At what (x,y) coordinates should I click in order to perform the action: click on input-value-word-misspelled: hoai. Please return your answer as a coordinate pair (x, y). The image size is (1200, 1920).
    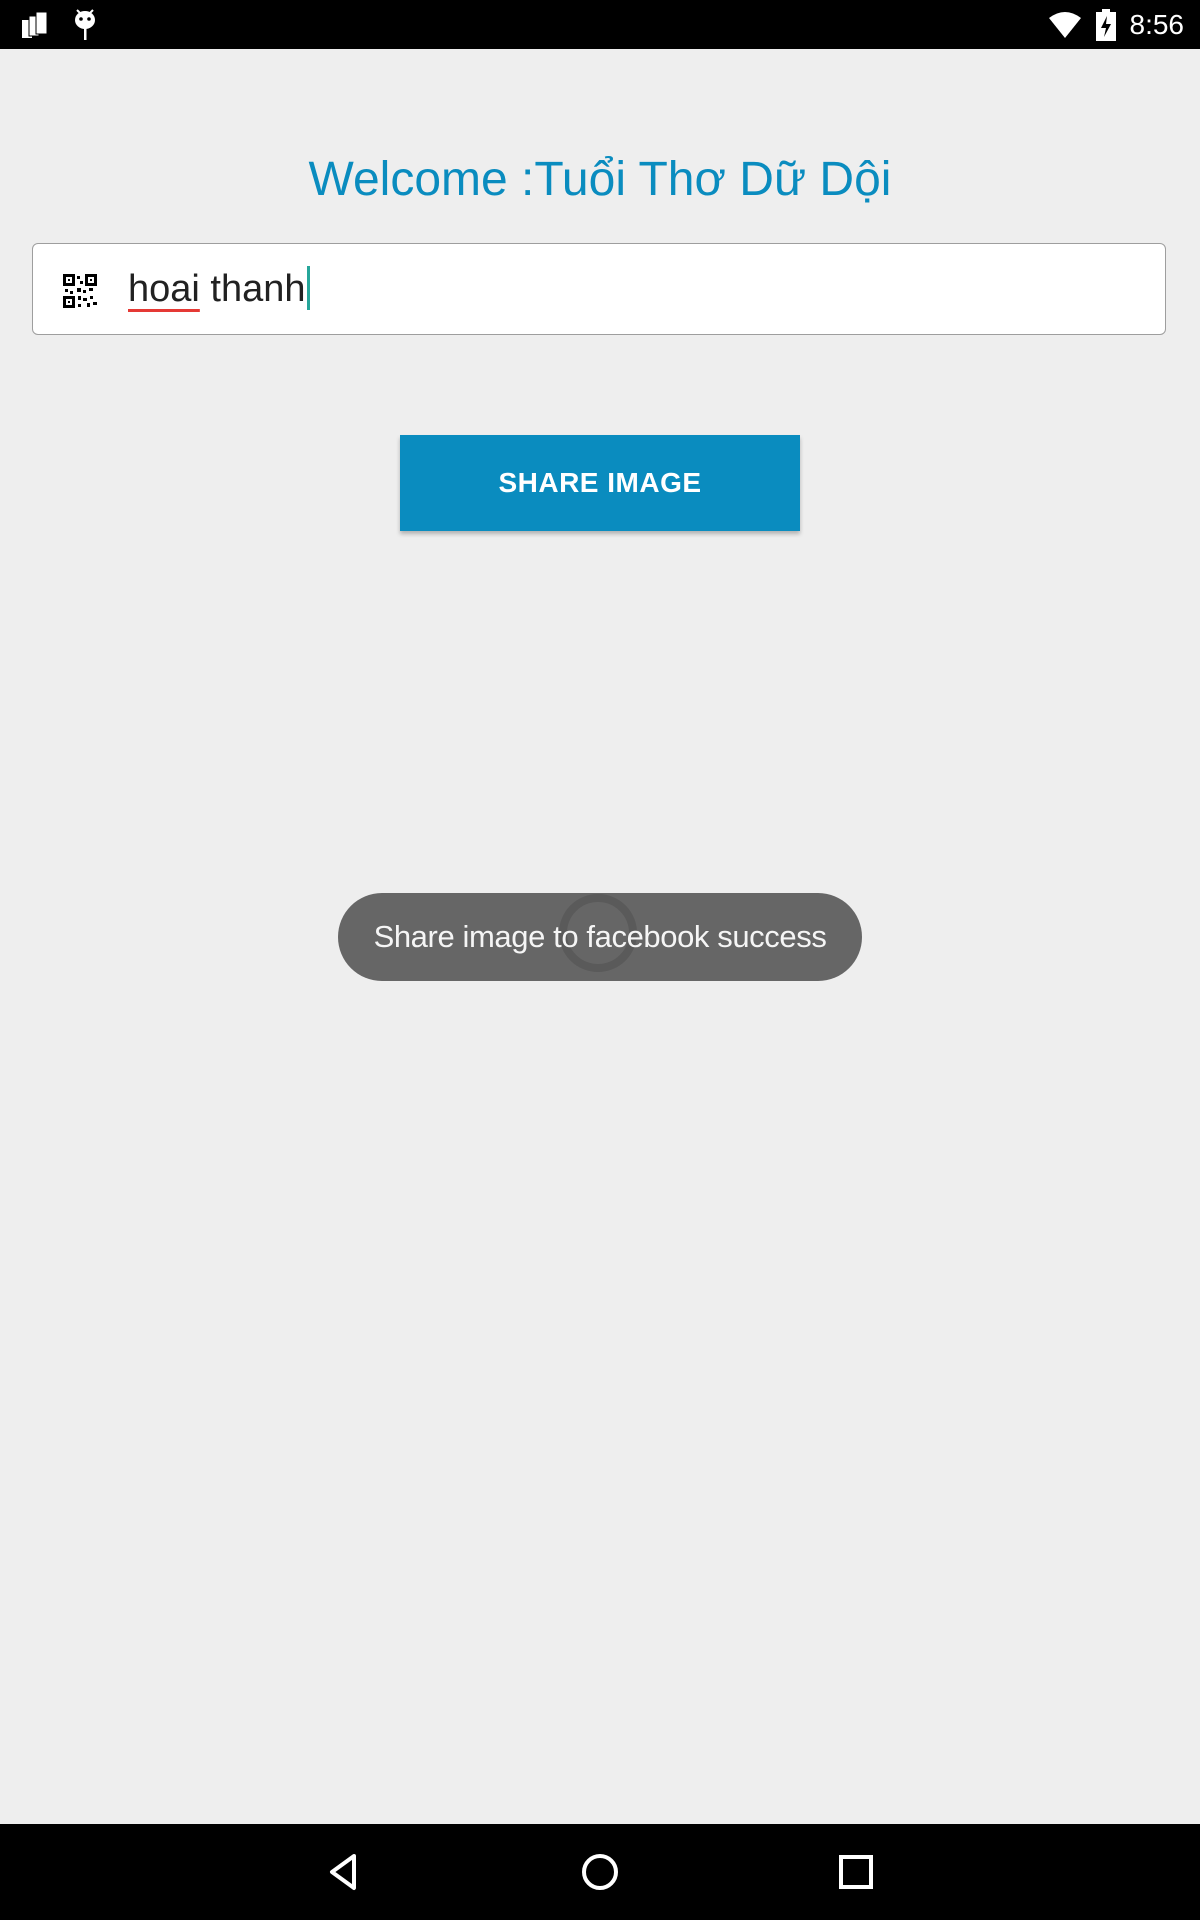
    Looking at the image, I should click on (164, 289).